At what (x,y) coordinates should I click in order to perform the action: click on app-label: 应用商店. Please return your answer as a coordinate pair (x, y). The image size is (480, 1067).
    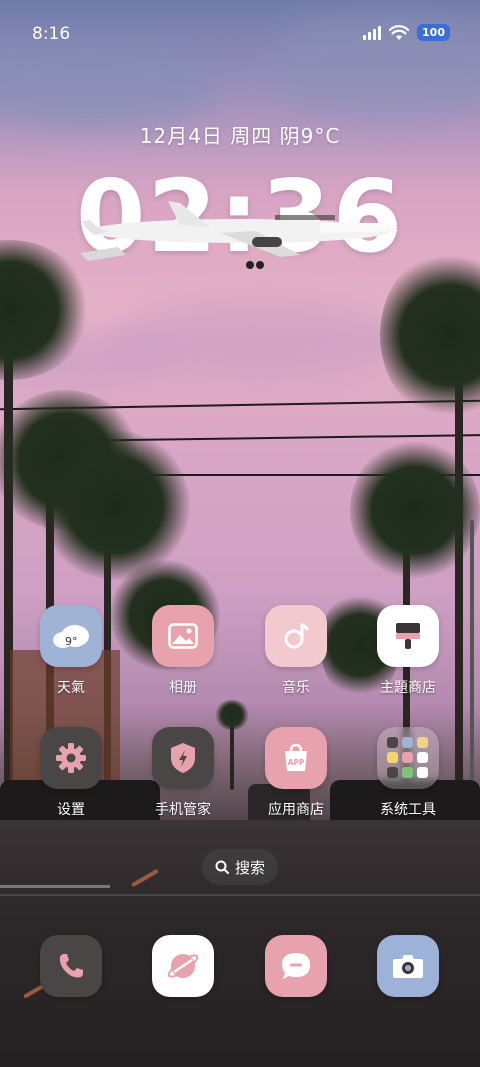
    Looking at the image, I should click on (296, 810).